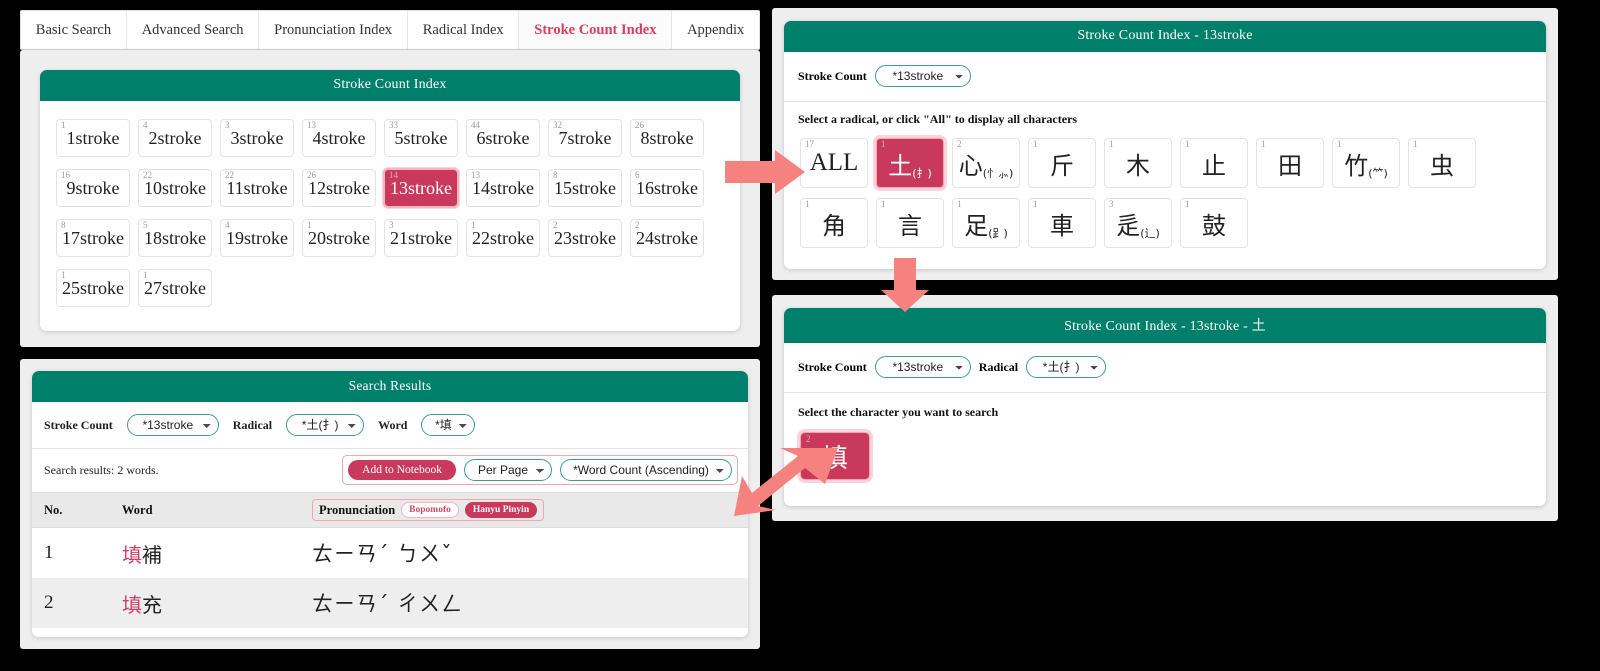 The width and height of the screenshot is (1600, 671). I want to click on radical-glyph: 虫, so click(1442, 165).